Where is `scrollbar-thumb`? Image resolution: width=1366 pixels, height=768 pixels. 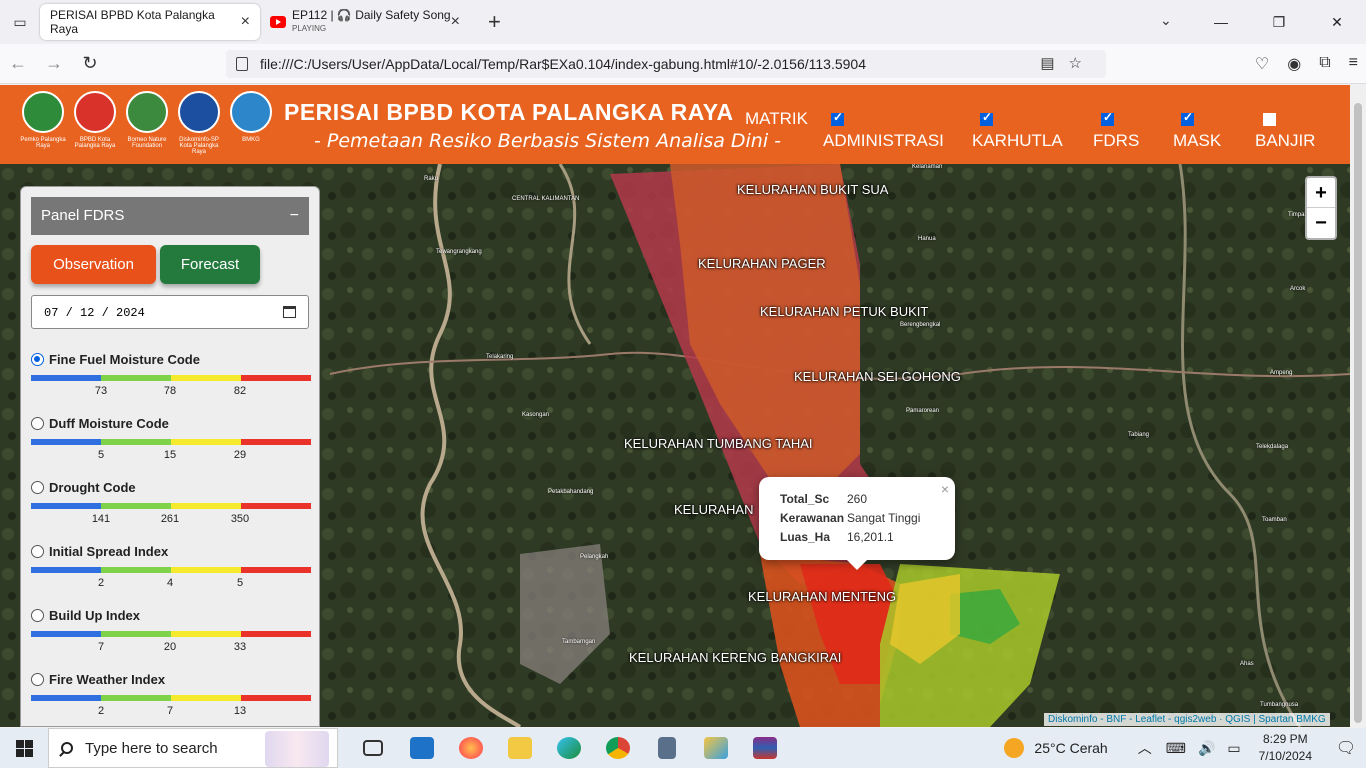
scrollbar-thumb is located at coordinates (1358, 413).